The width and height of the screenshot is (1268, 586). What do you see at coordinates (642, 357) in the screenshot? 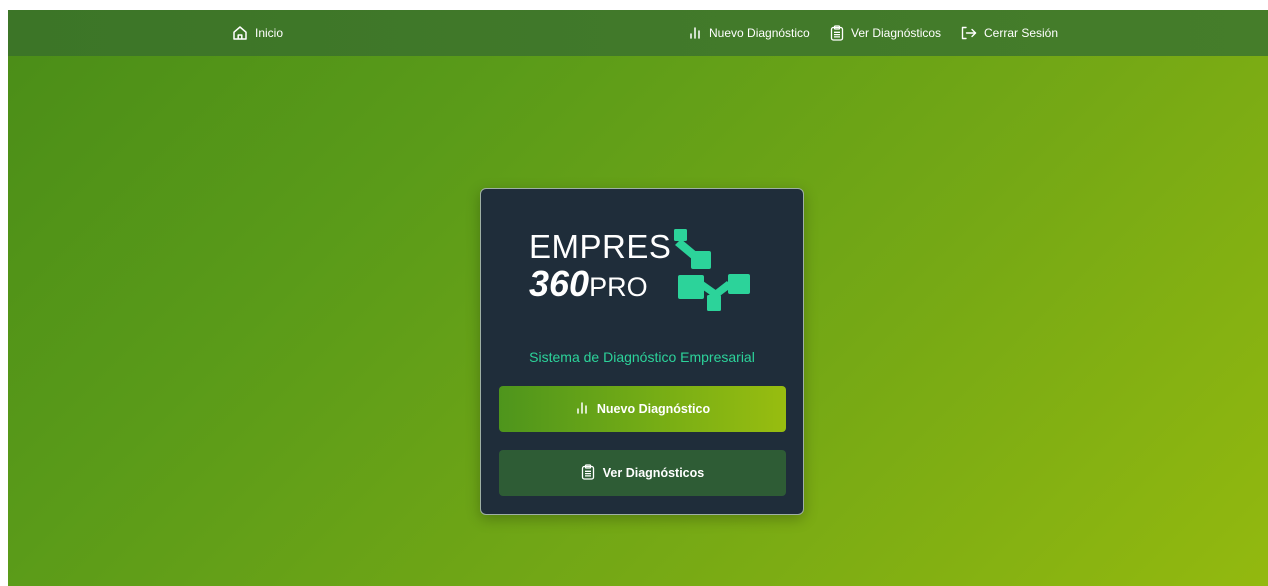
I see `card-subtitle: Sistema de Diagnóstico Empresarial` at bounding box center [642, 357].